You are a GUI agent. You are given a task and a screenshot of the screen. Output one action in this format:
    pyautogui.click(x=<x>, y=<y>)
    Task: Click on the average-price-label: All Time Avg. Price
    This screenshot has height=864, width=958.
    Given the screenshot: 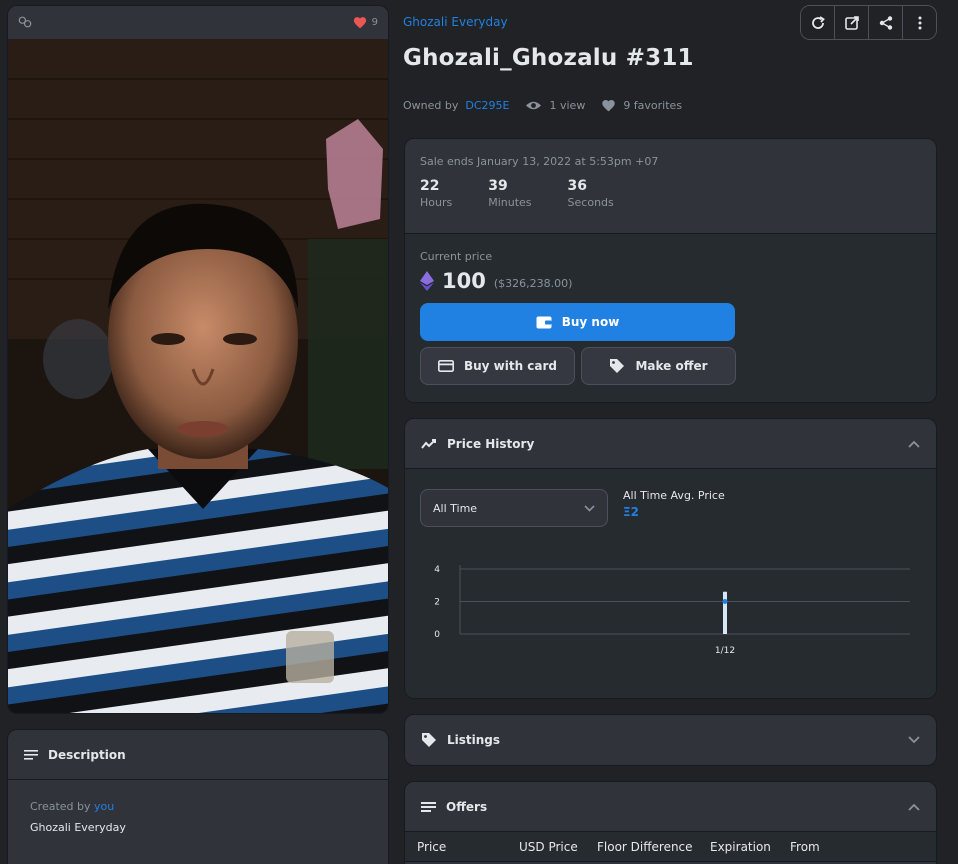 What is the action you would take?
    pyautogui.click(x=674, y=495)
    